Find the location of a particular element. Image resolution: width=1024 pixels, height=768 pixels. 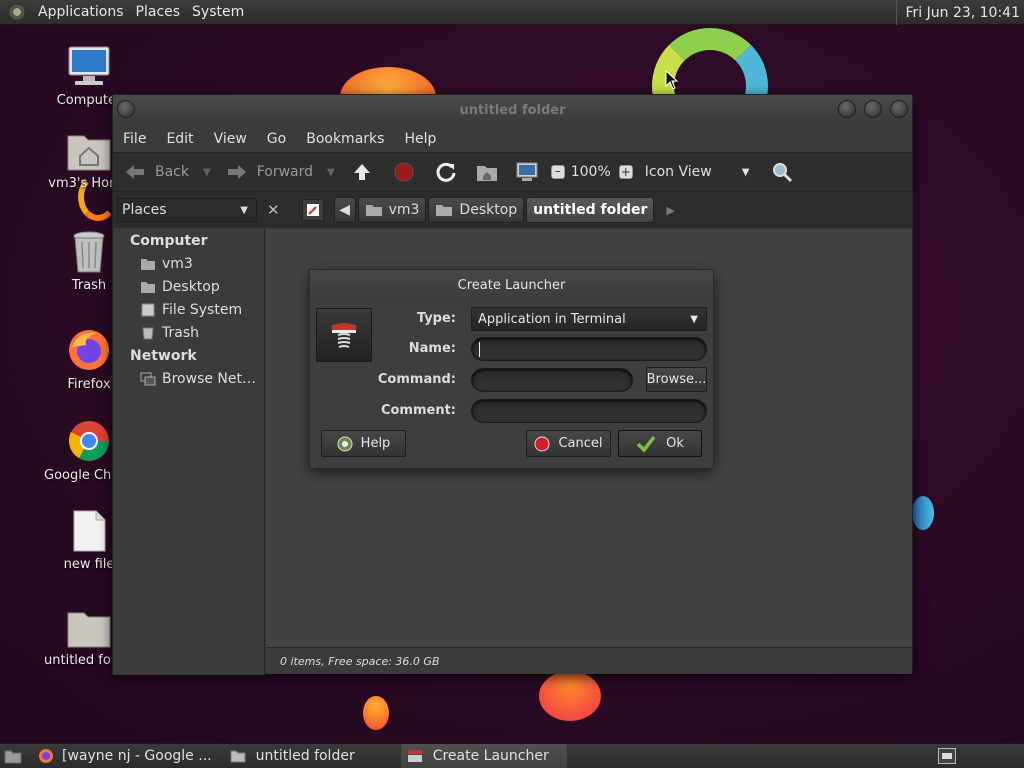

close-icon is located at coordinates (899, 109).